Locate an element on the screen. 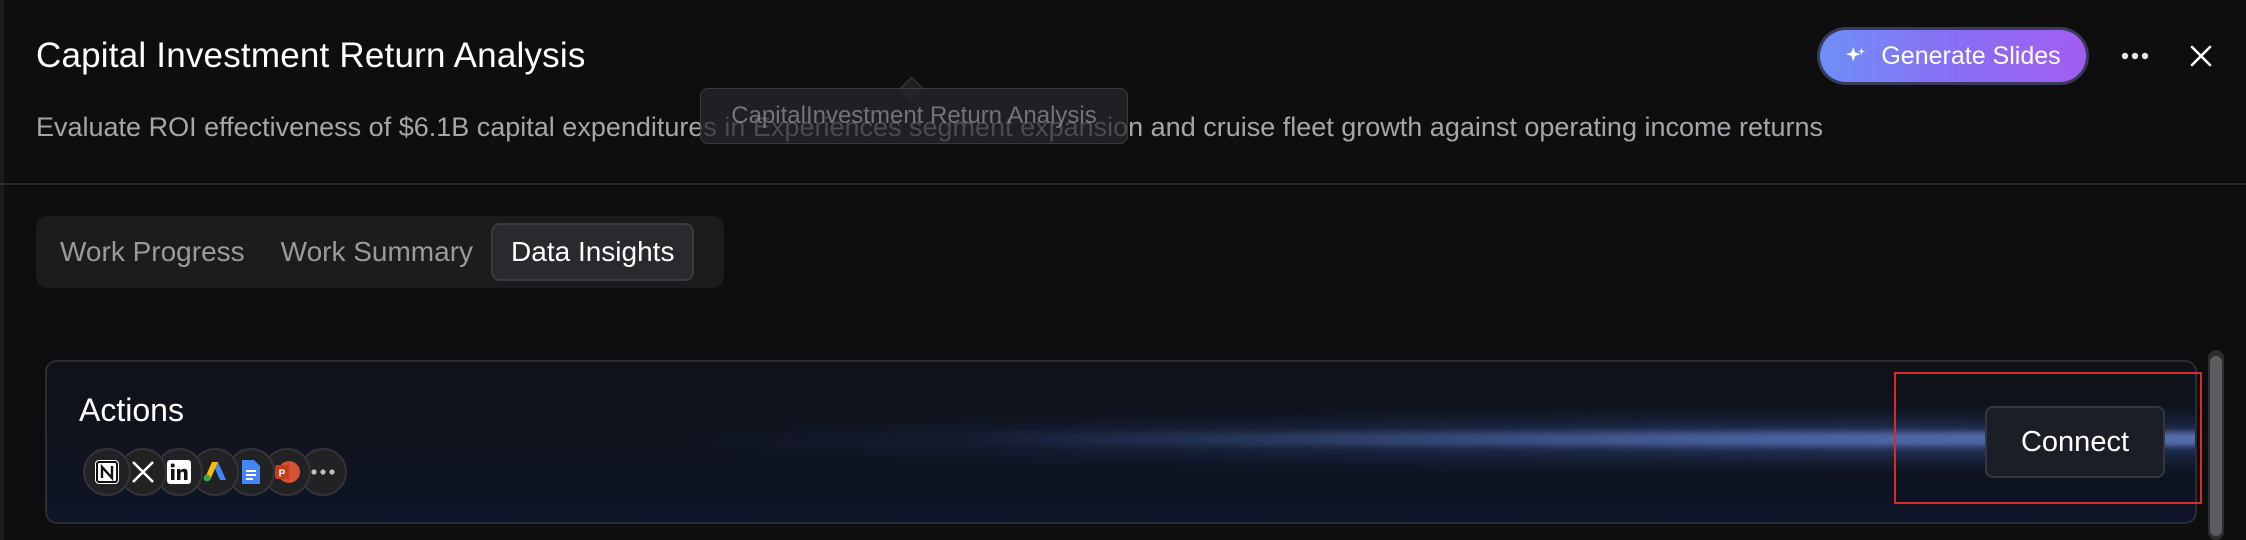 The image size is (2246, 540). connect-button: Connect is located at coordinates (2075, 442).